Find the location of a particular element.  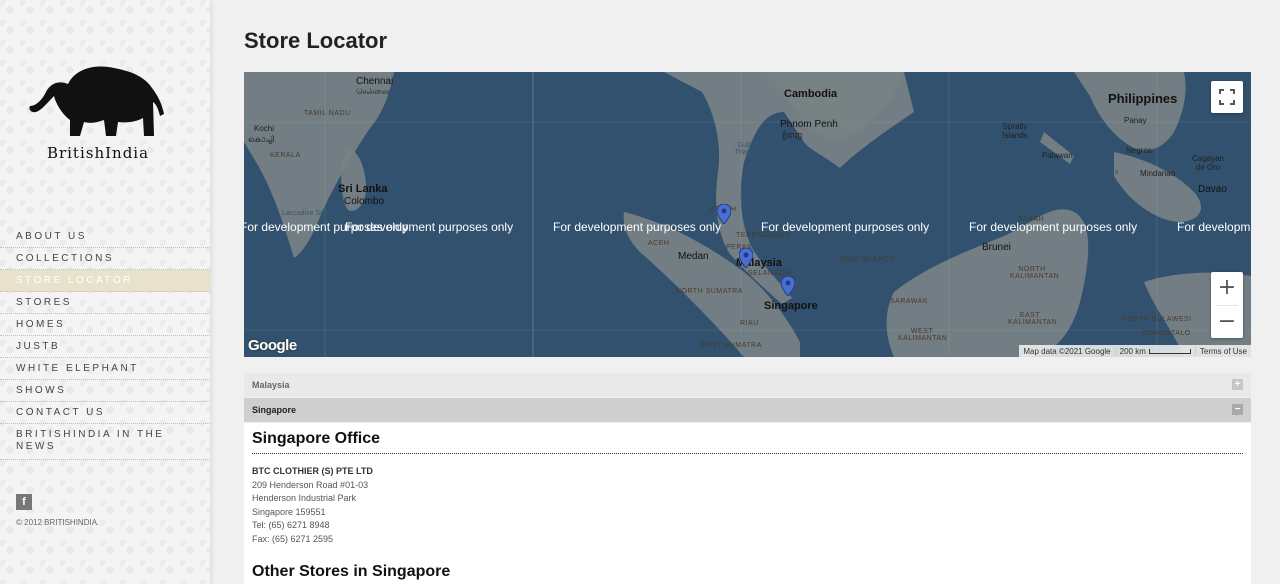

address-line-2: Henderson Industrial Park is located at coordinates (304, 498).